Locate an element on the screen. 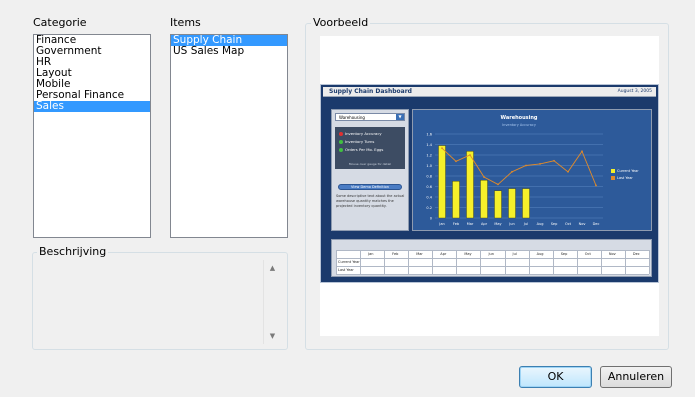  preview-label: Voorbeeld is located at coordinates (341, 22).